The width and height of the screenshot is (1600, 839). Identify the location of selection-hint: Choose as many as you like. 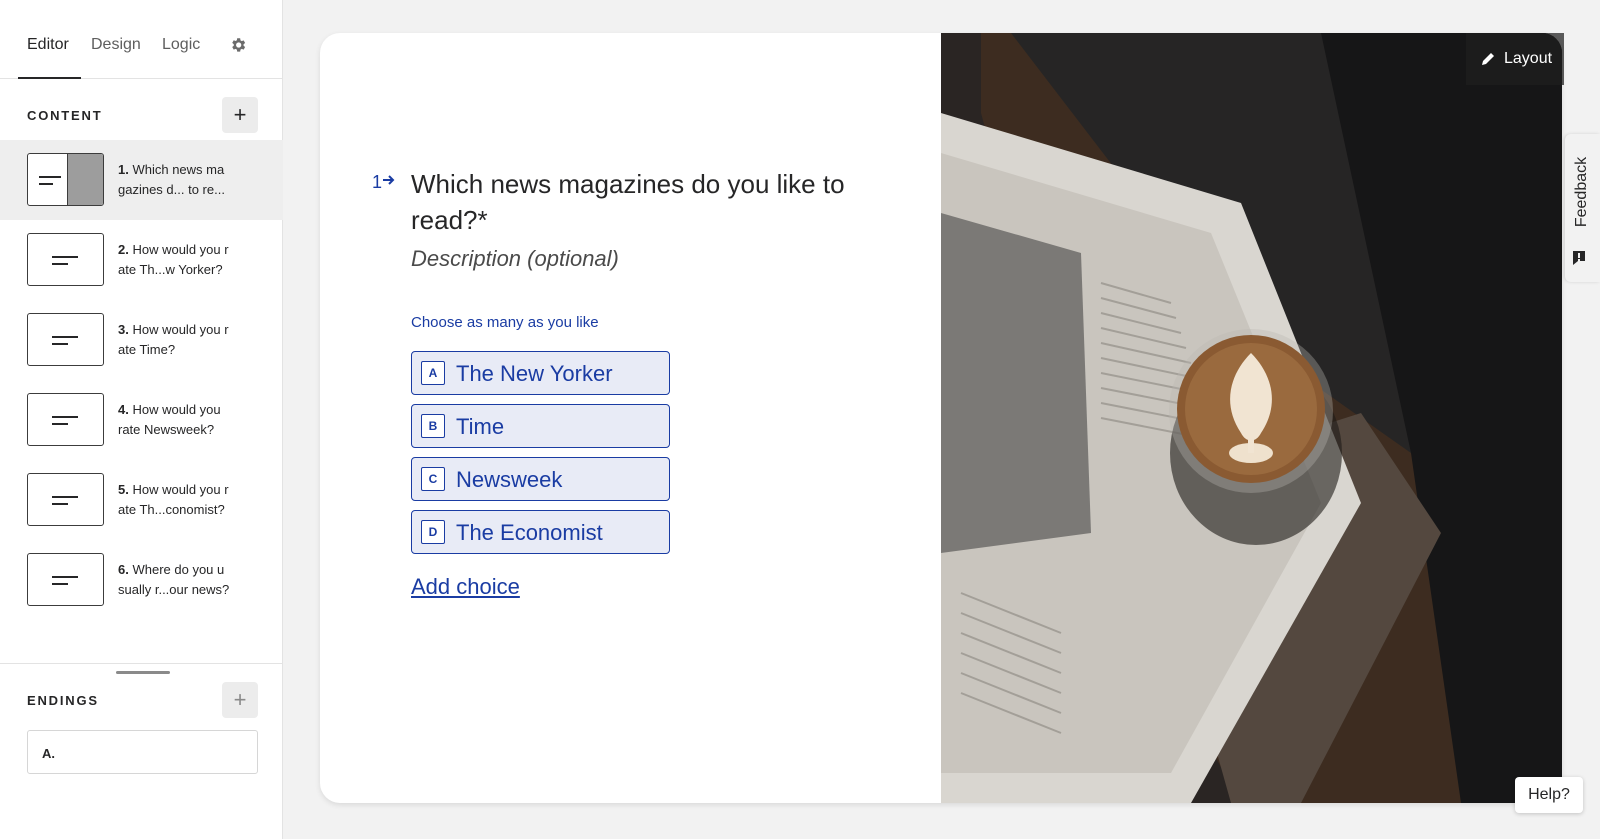
(505, 322).